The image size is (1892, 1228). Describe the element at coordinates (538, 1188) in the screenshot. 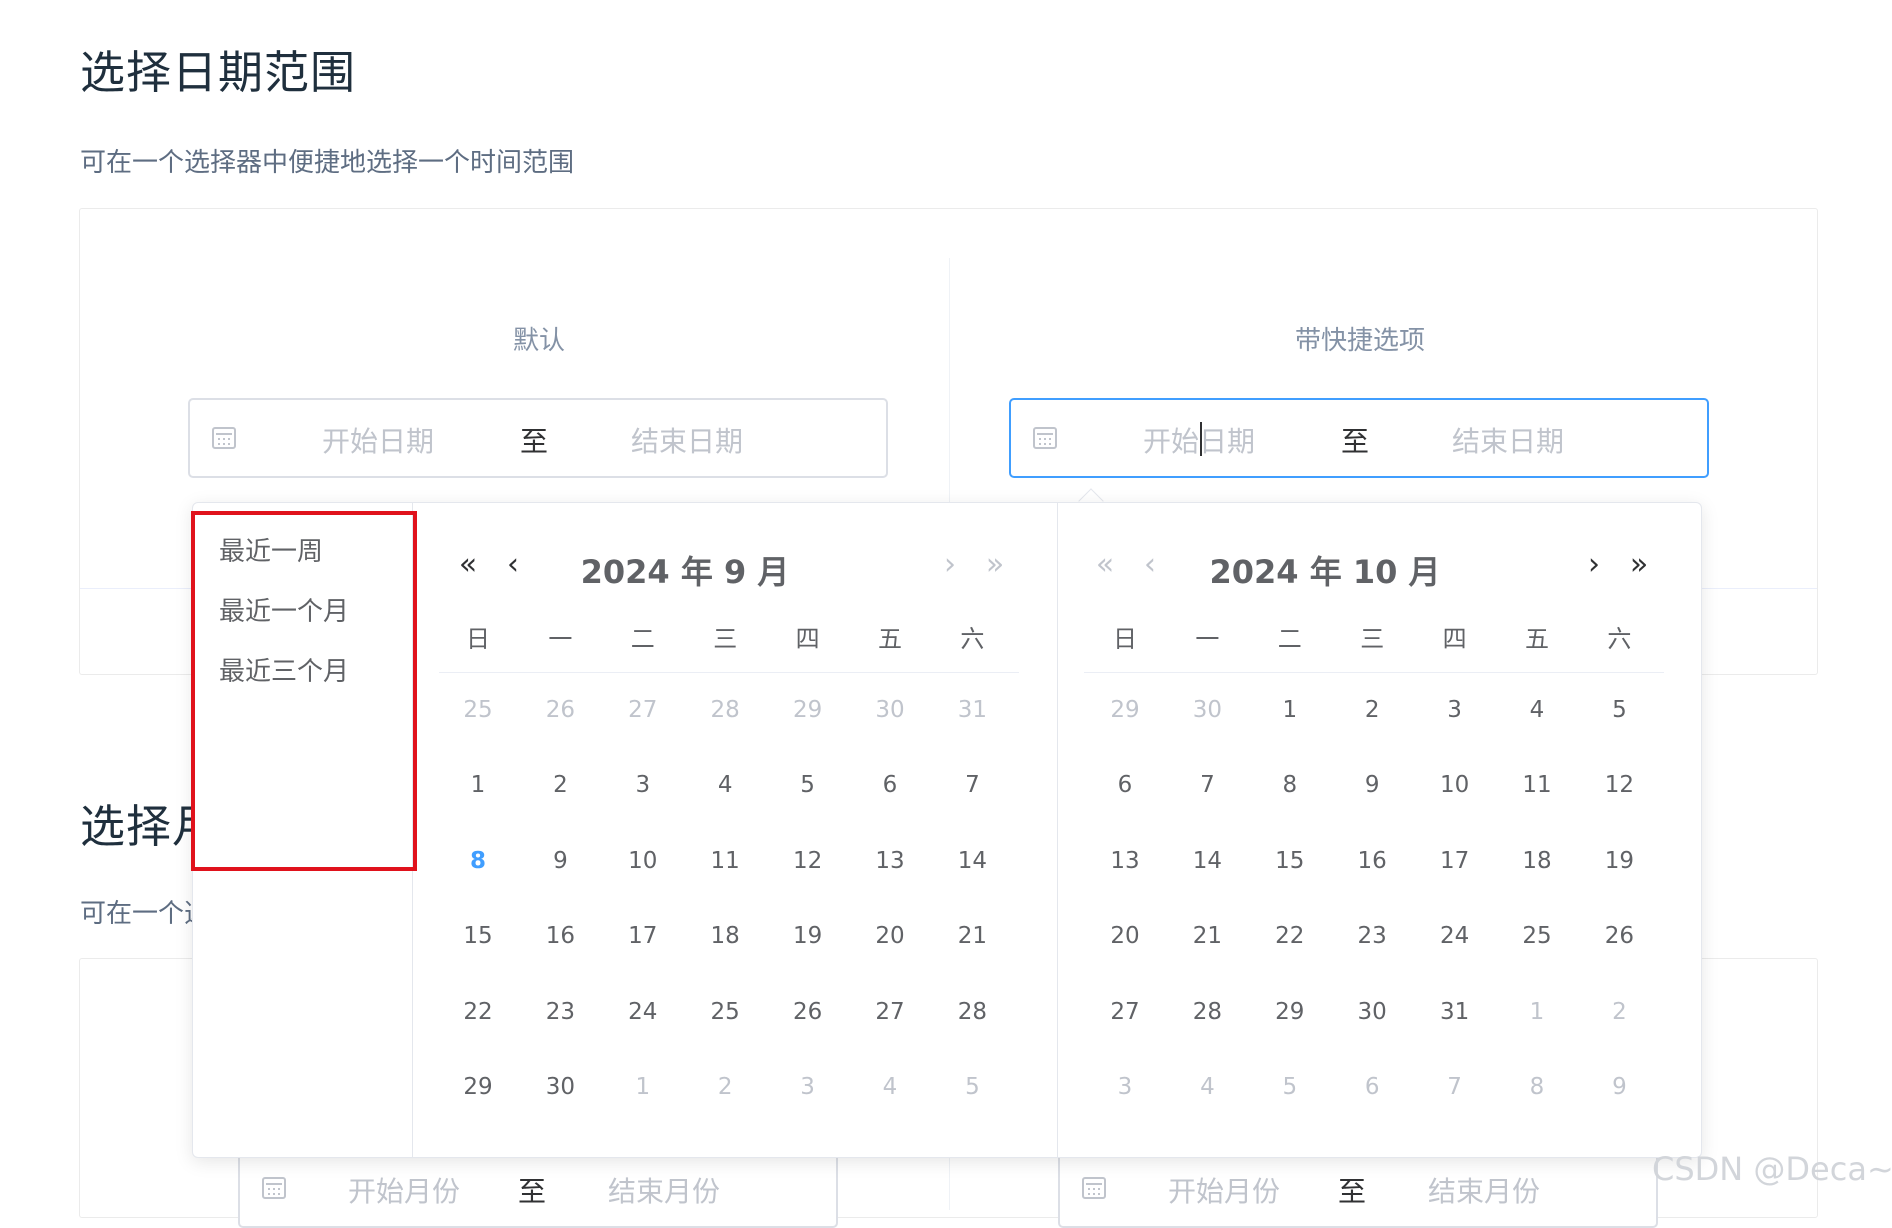

I see `default-month-range-input: 开始月份 至 结束月份` at that location.